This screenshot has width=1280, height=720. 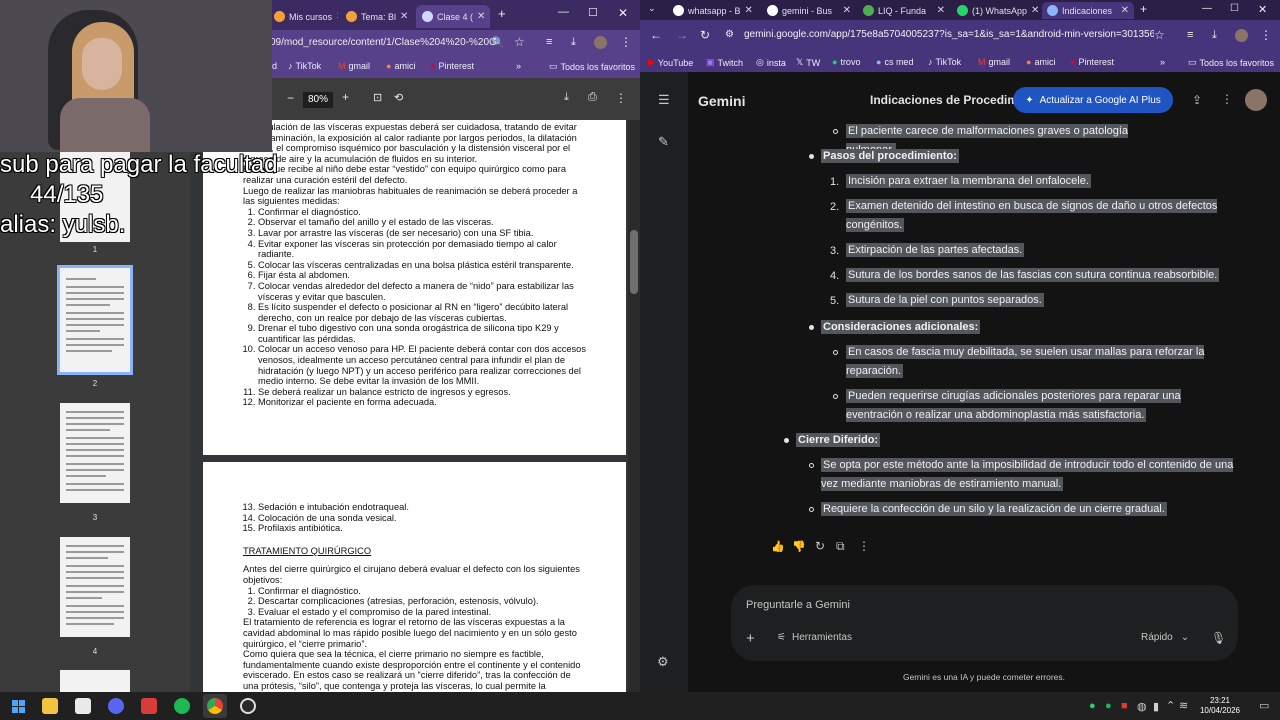 I want to click on start-icon, so click(x=18, y=706).